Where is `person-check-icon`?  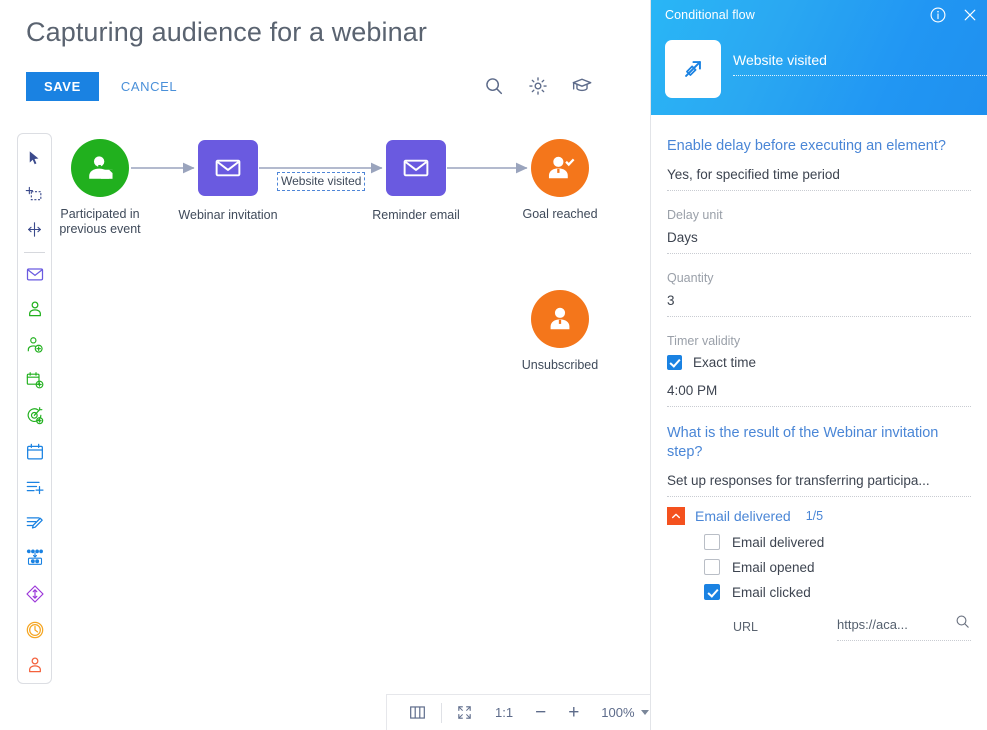
person-check-icon is located at coordinates (561, 167).